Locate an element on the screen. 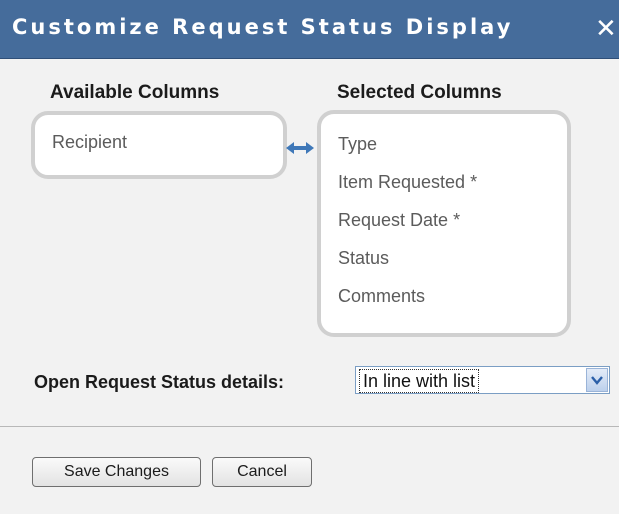 The height and width of the screenshot is (514, 619). double-arrow-icon is located at coordinates (300, 148).